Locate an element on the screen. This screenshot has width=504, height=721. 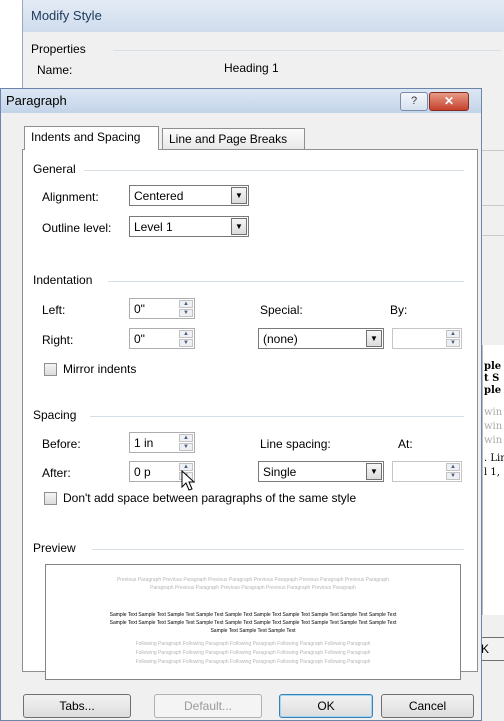
dont-add-space-checkbox is located at coordinates (50, 498).